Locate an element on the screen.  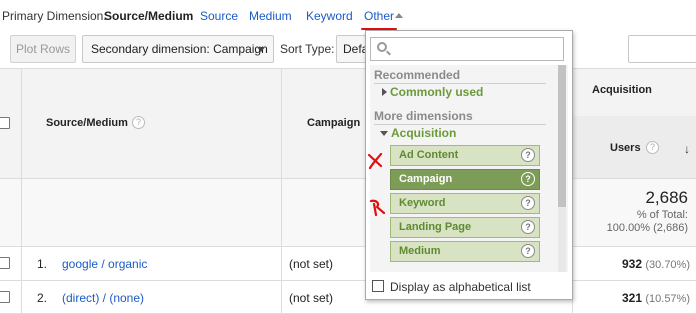
dimension-link-source: Source is located at coordinates (219, 16).